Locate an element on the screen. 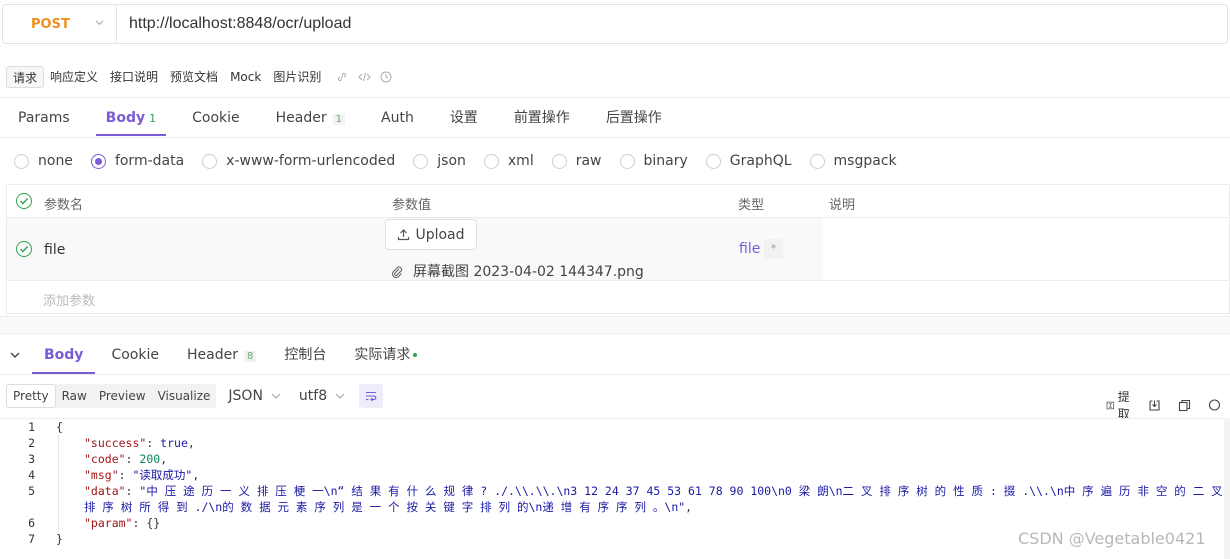  tab-settings: 设置 is located at coordinates (464, 118).